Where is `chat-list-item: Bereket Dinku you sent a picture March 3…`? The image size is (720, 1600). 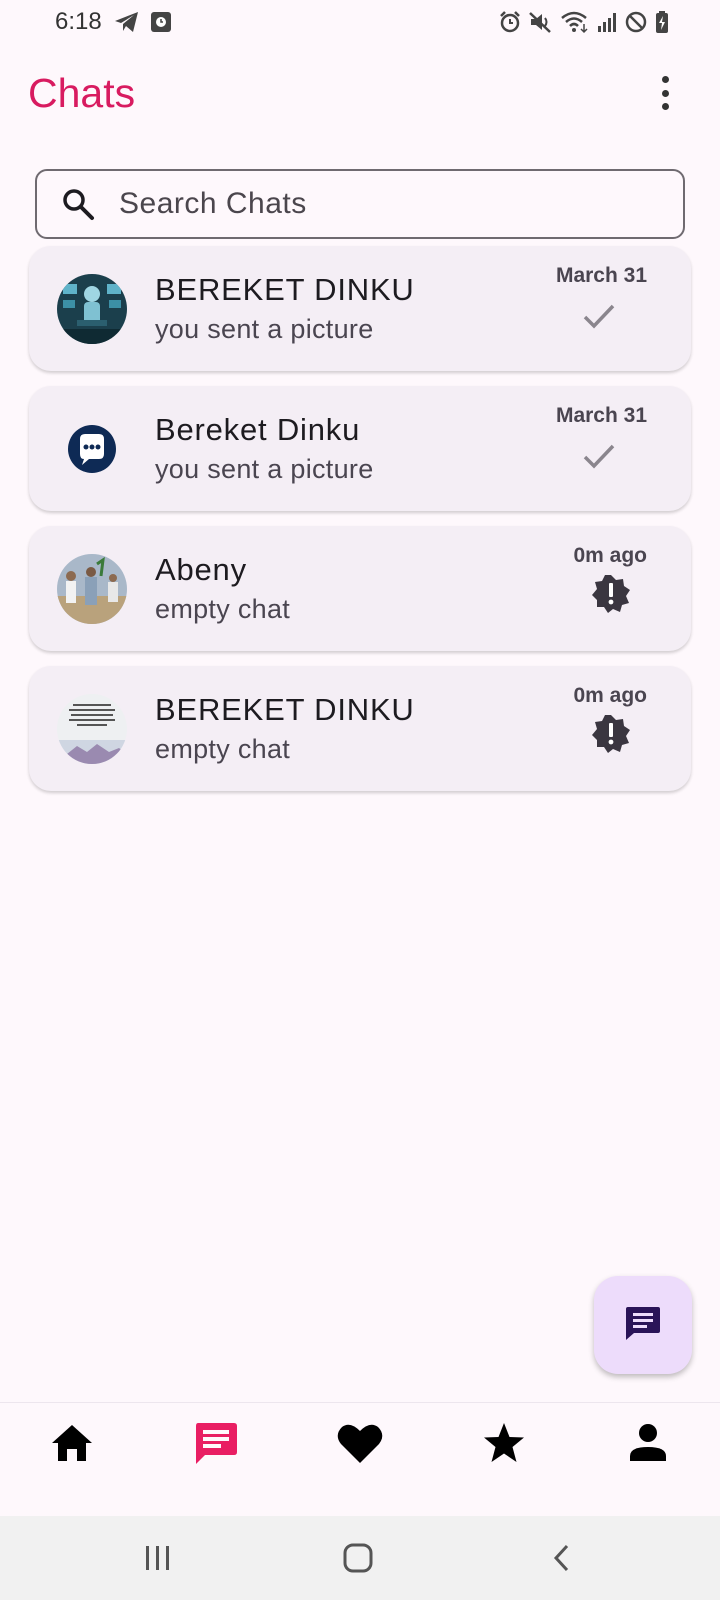
chat-list-item: Bereket Dinku you sent a picture March 3… is located at coordinates (360, 448).